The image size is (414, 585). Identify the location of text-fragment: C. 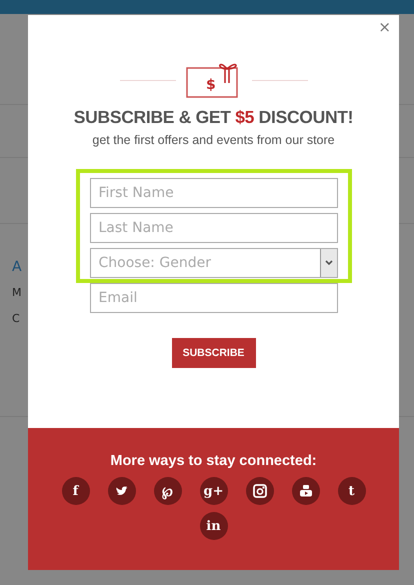
(16, 319).